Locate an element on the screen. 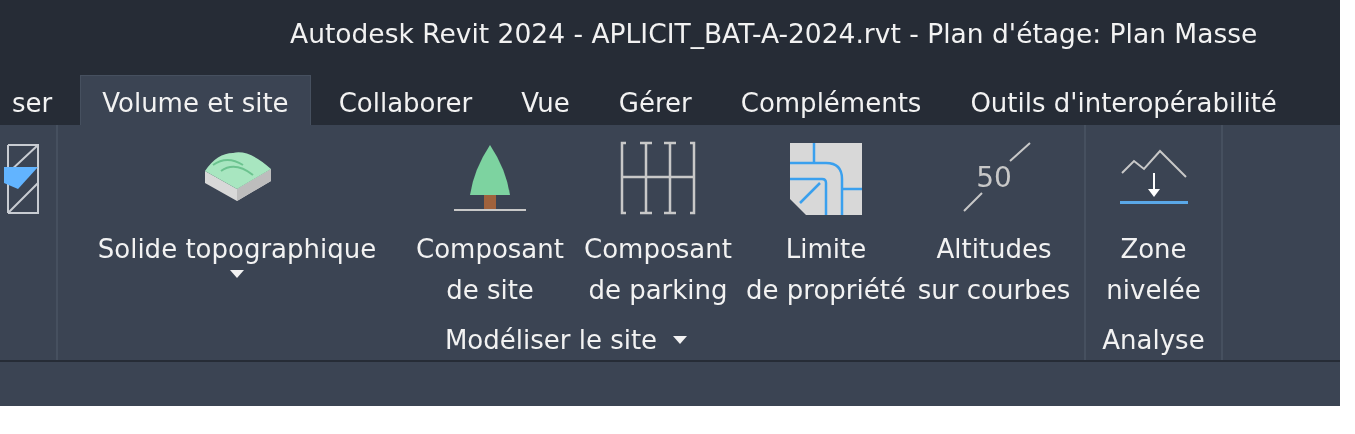 Image resolution: width=1355 pixels, height=434 pixels. ribbon-tab: Outils d'interopérabilité is located at coordinates (1123, 100).